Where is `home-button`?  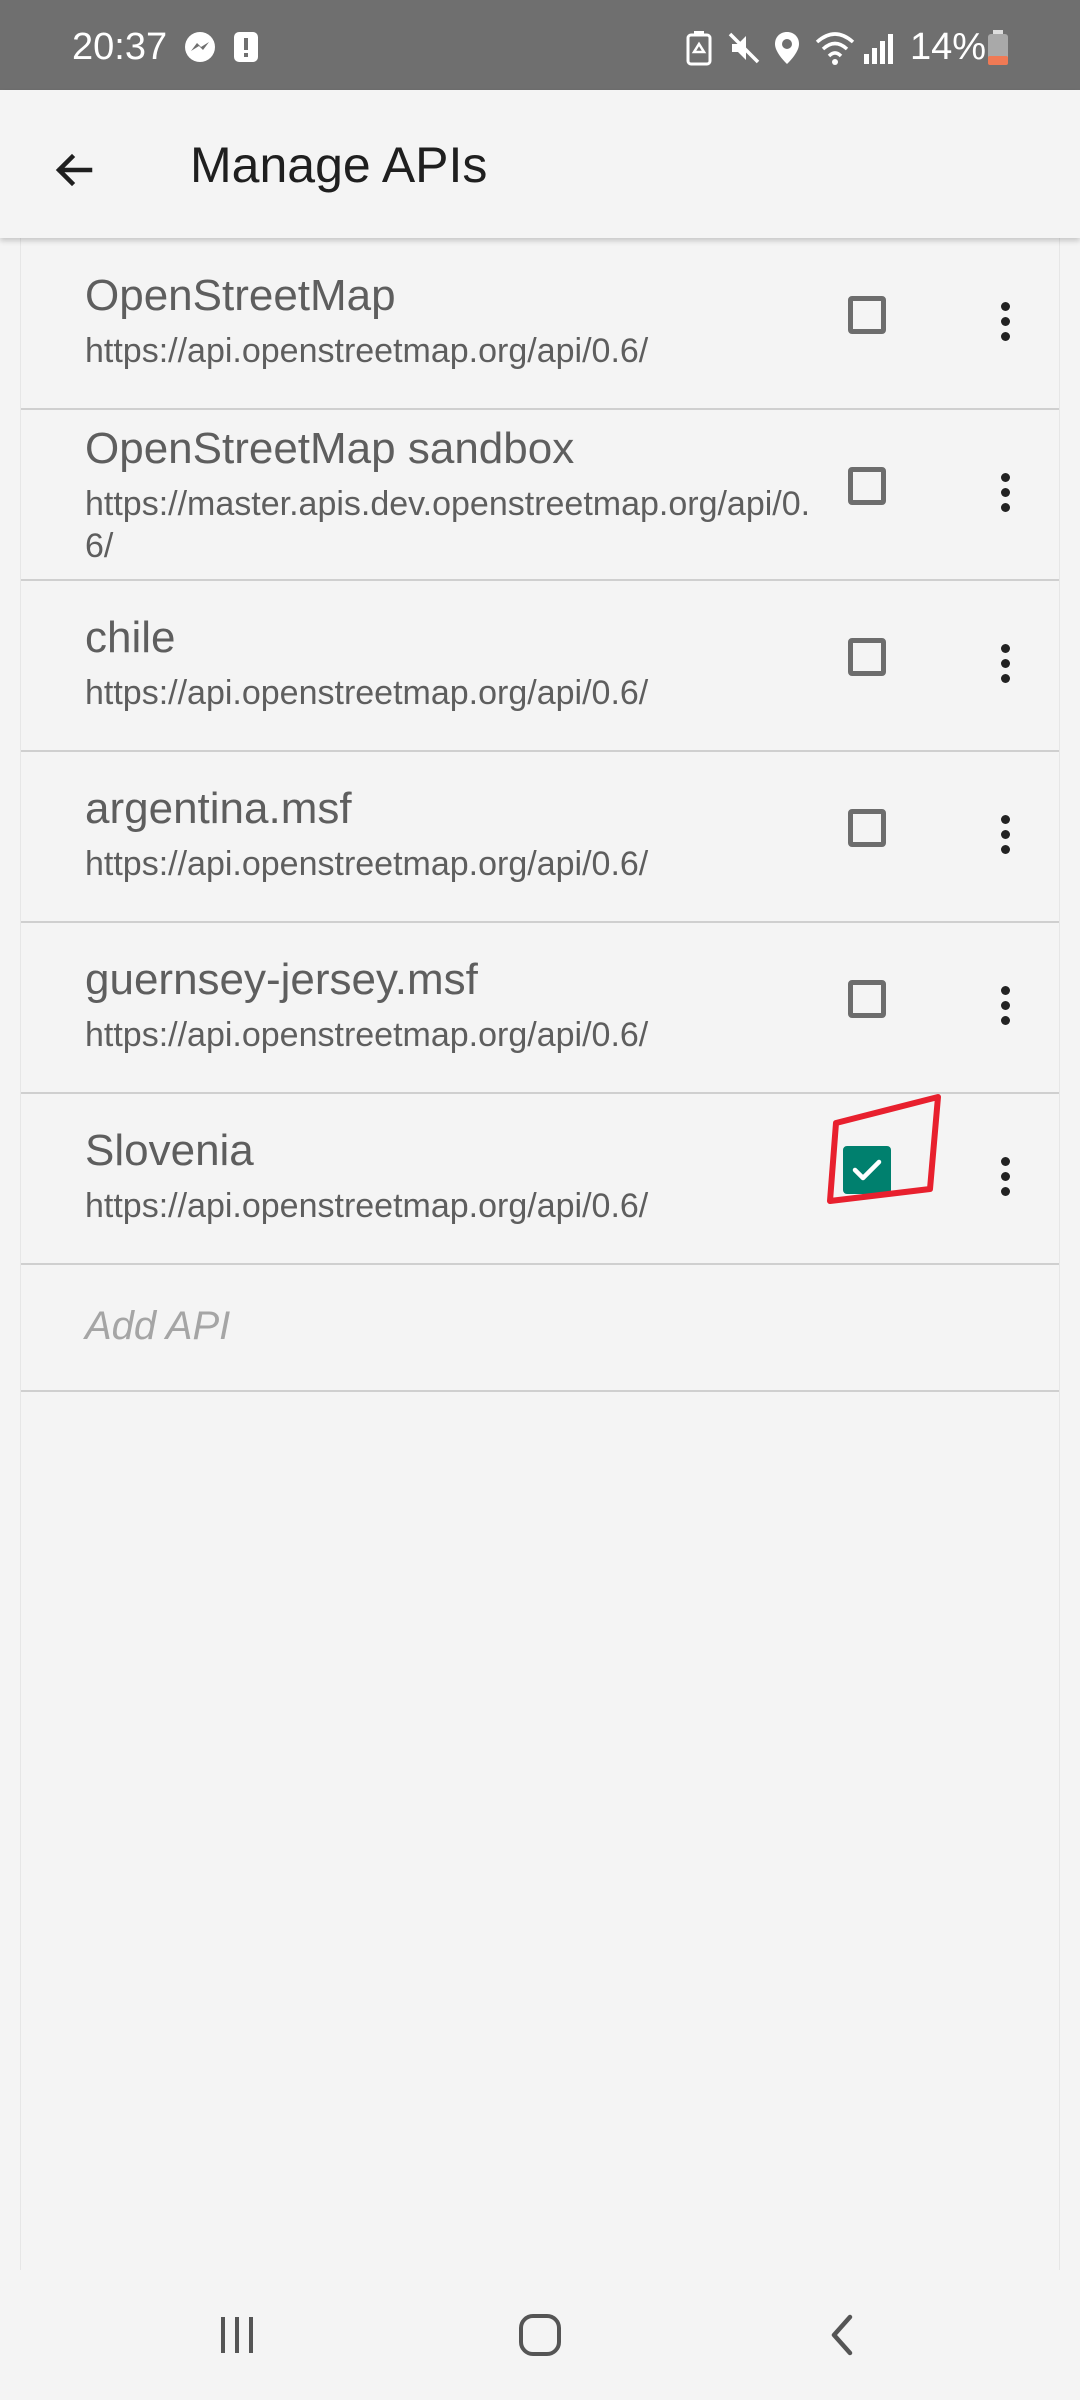 home-button is located at coordinates (540, 2335).